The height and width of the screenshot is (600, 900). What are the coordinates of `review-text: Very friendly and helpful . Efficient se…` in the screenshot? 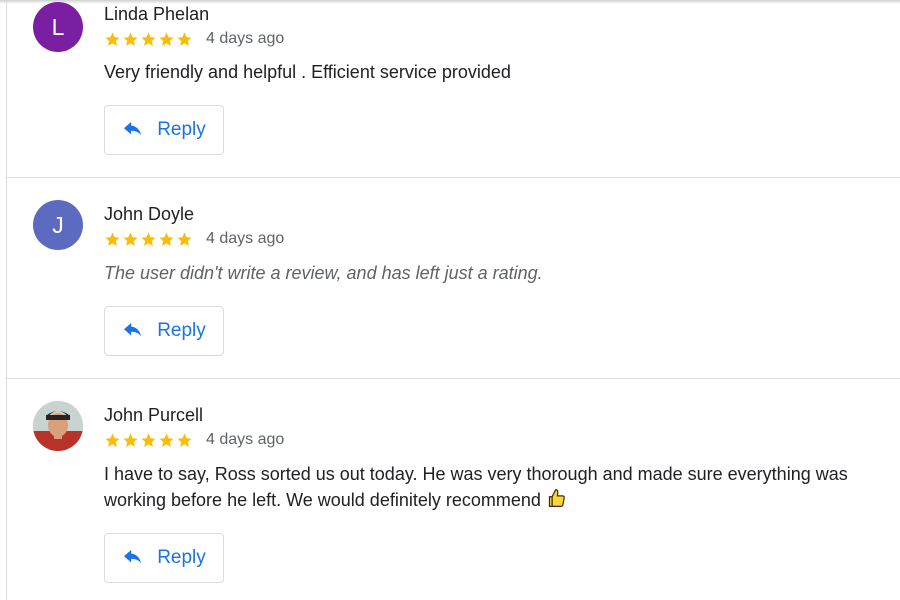 It's located at (307, 72).